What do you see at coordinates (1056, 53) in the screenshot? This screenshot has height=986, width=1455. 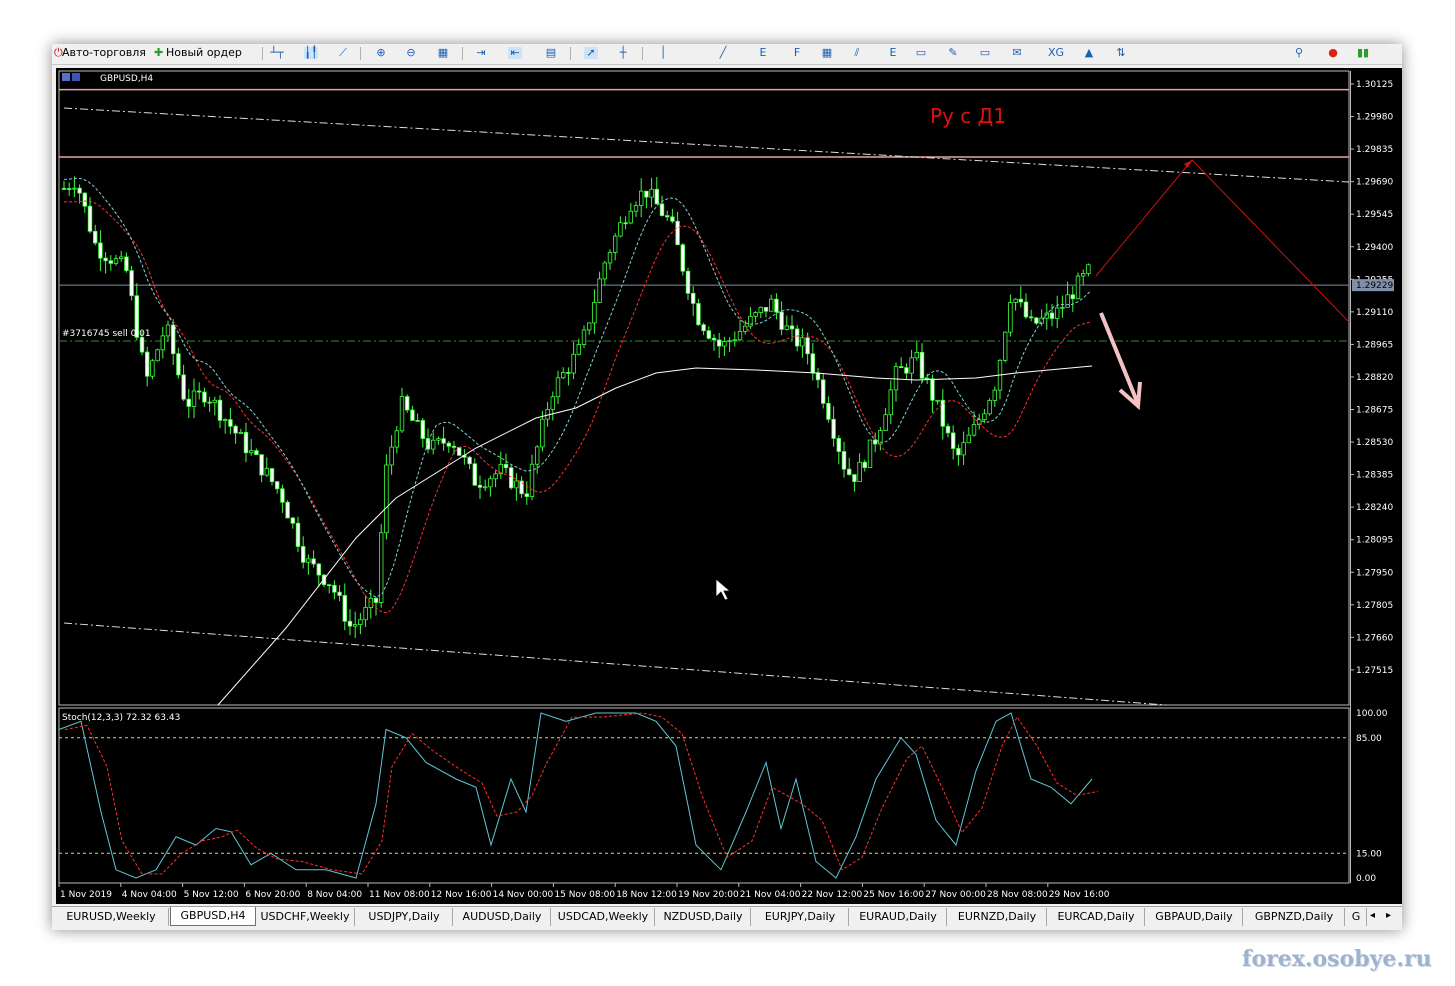 I see `arrows-icon: XG` at bounding box center [1056, 53].